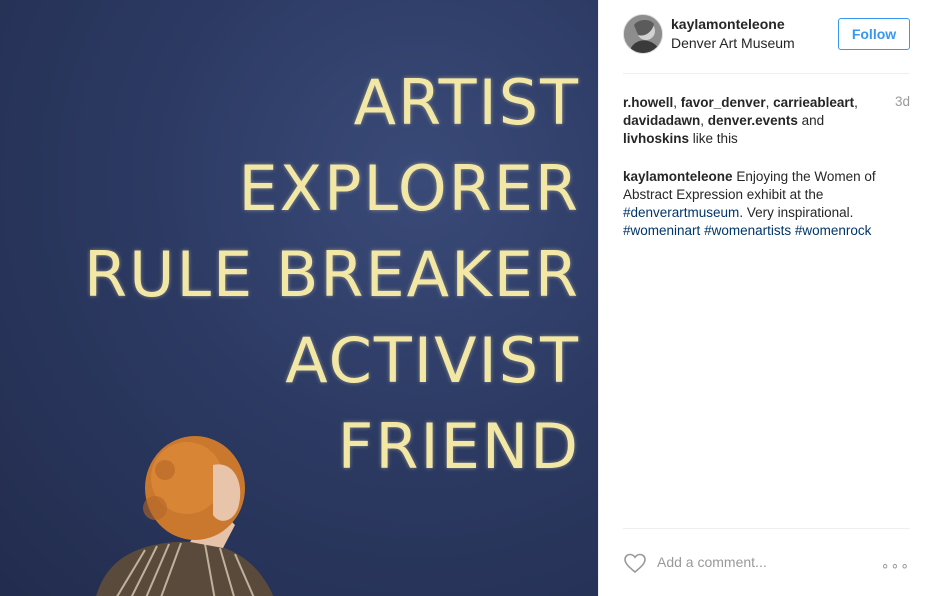 Image resolution: width=933 pixels, height=596 pixels. Describe the element at coordinates (796, 212) in the screenshot. I see `caption-text: . Very inspirational.` at that location.